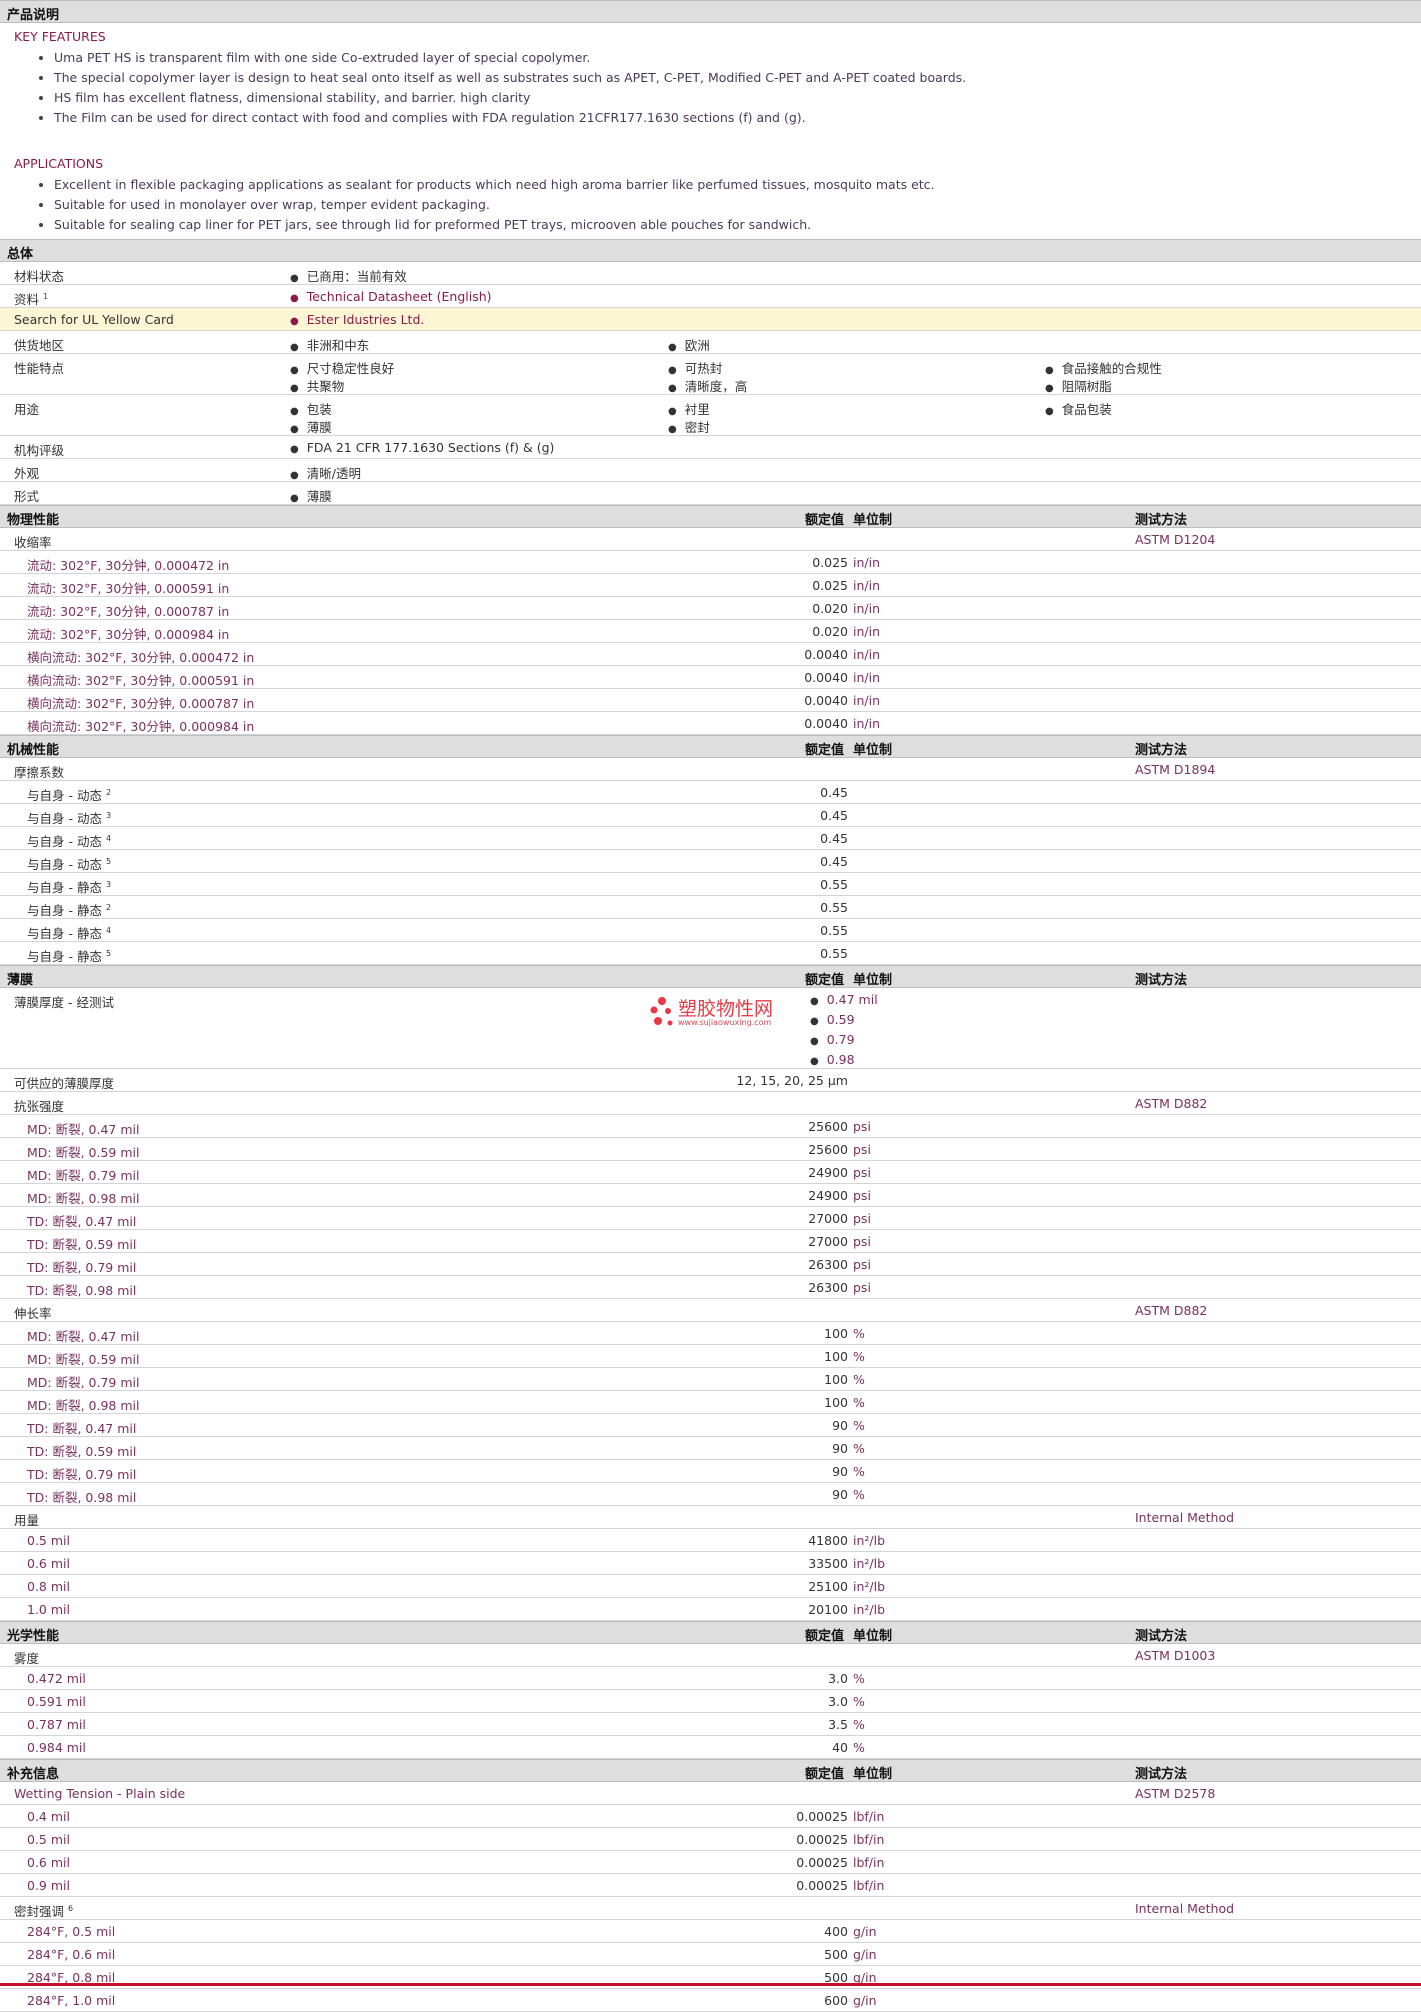  What do you see at coordinates (710, 1931) in the screenshot?
I see `table-row: 284°F, 0.5 mil 400 g/in` at bounding box center [710, 1931].